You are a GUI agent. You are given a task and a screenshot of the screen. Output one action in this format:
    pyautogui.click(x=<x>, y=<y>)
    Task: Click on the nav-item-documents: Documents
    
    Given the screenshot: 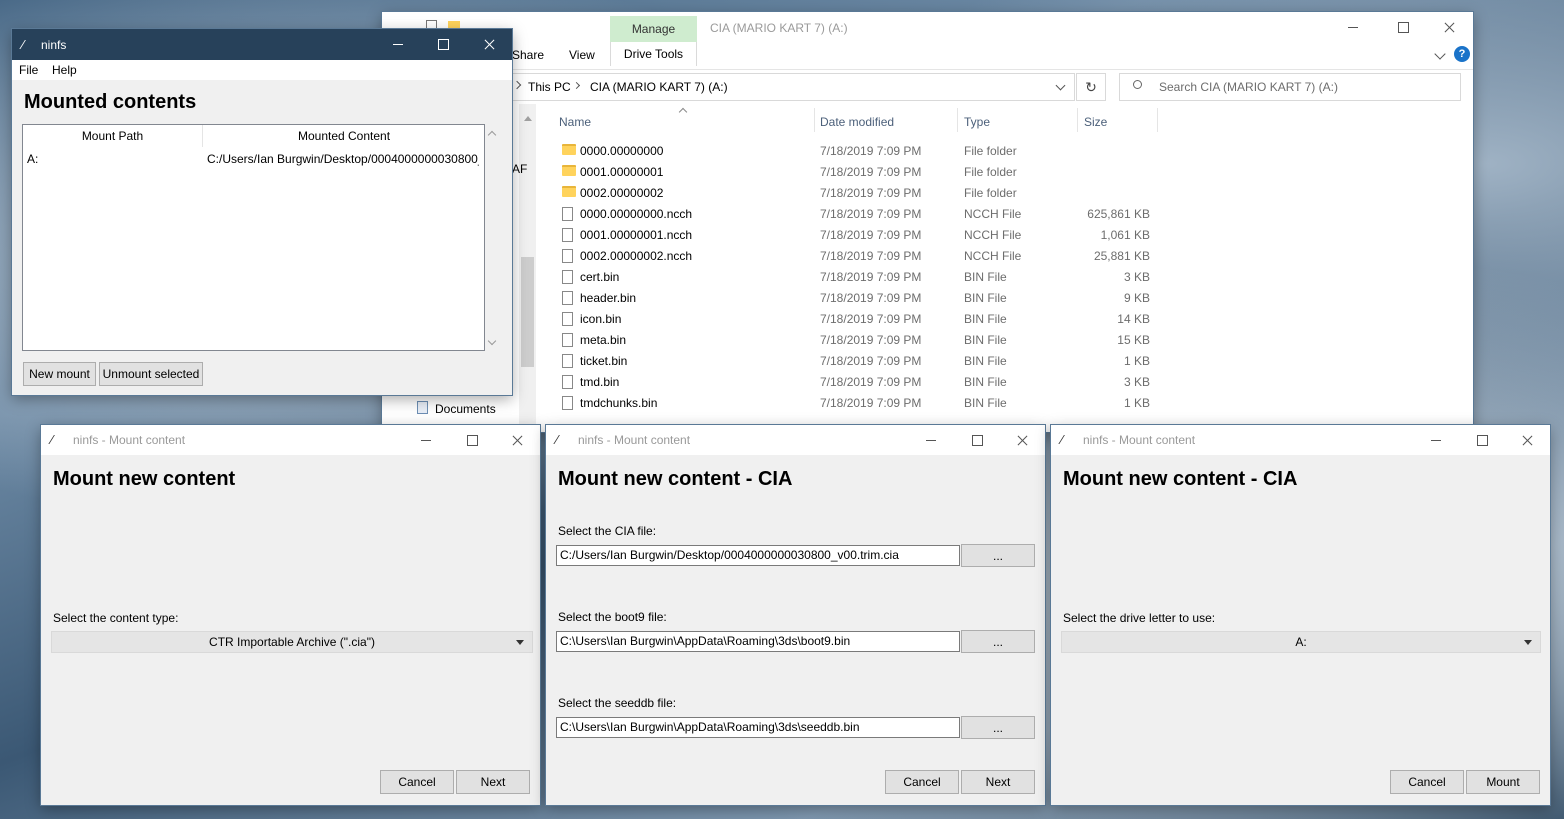 What is the action you would take?
    pyautogui.click(x=465, y=409)
    